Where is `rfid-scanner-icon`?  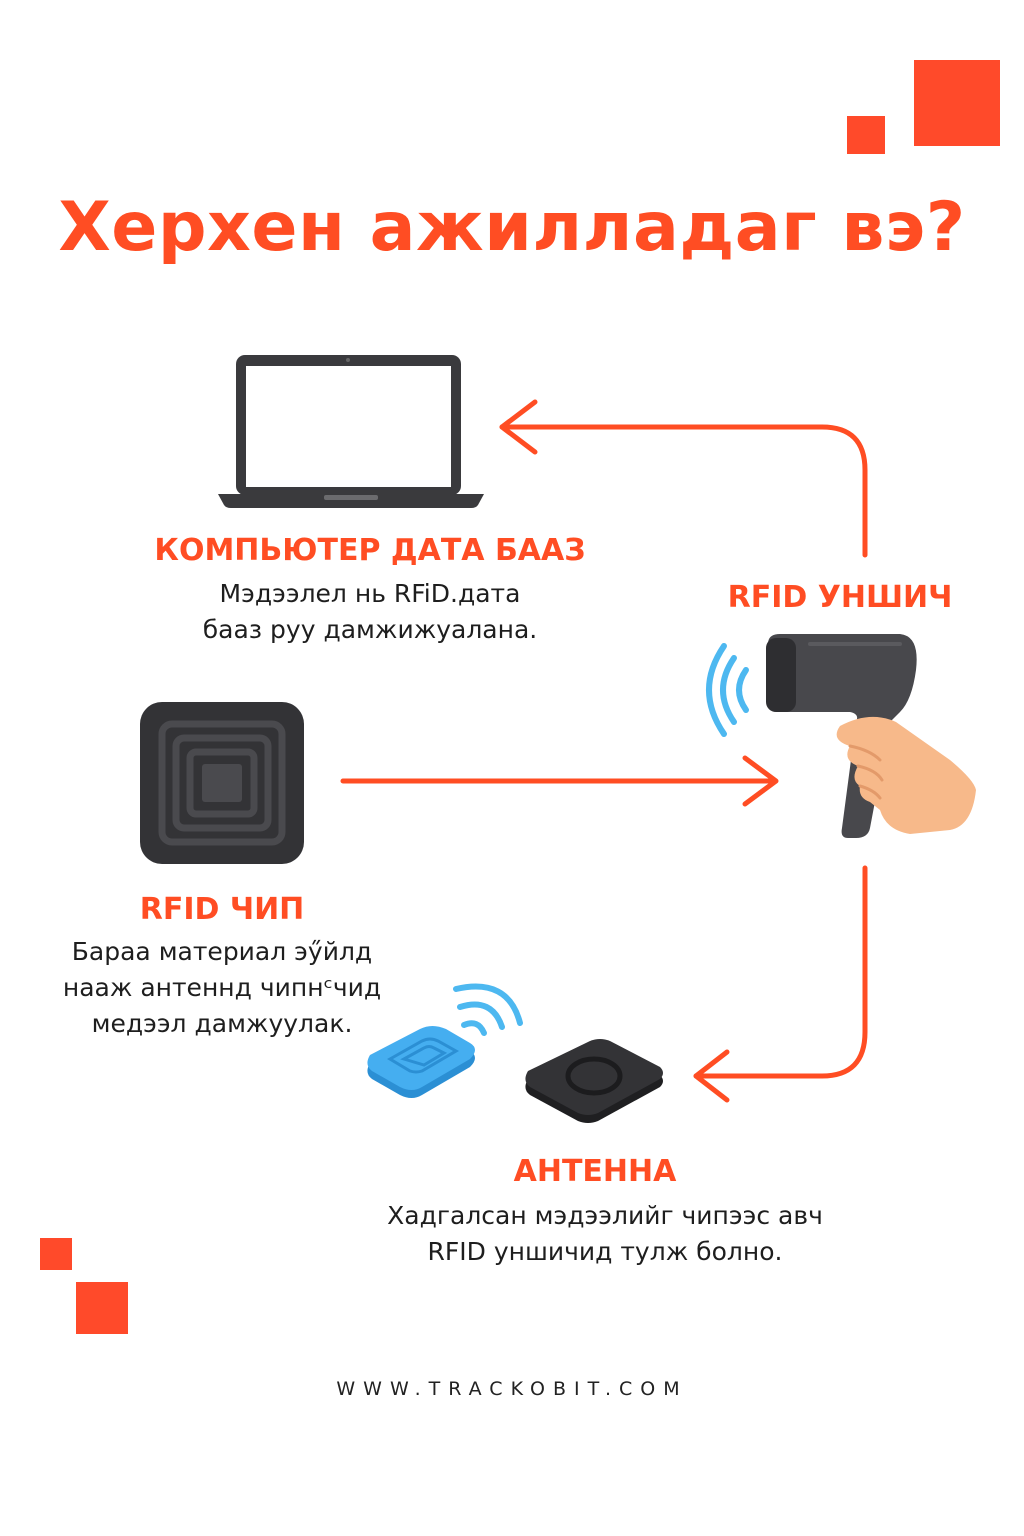 rfid-scanner-icon is located at coordinates (841, 736).